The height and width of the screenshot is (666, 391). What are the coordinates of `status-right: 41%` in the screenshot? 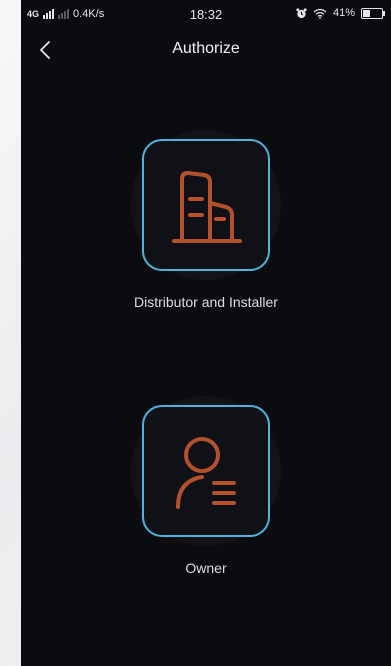 It's located at (340, 13).